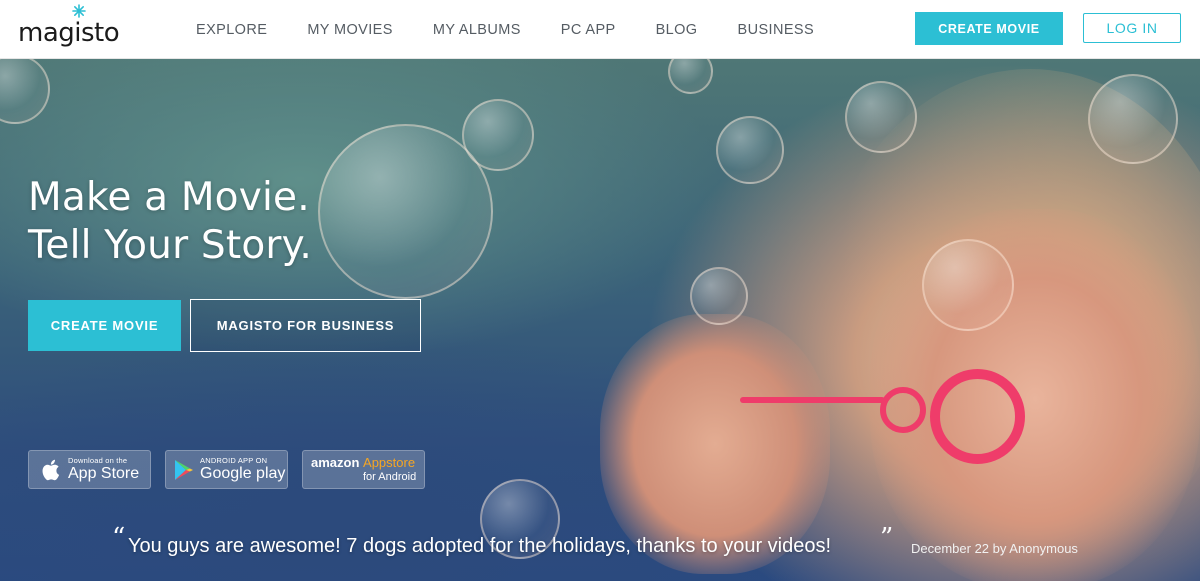 Image resolution: width=1200 pixels, height=581 pixels. I want to click on quote-close-mark: ”, so click(887, 538).